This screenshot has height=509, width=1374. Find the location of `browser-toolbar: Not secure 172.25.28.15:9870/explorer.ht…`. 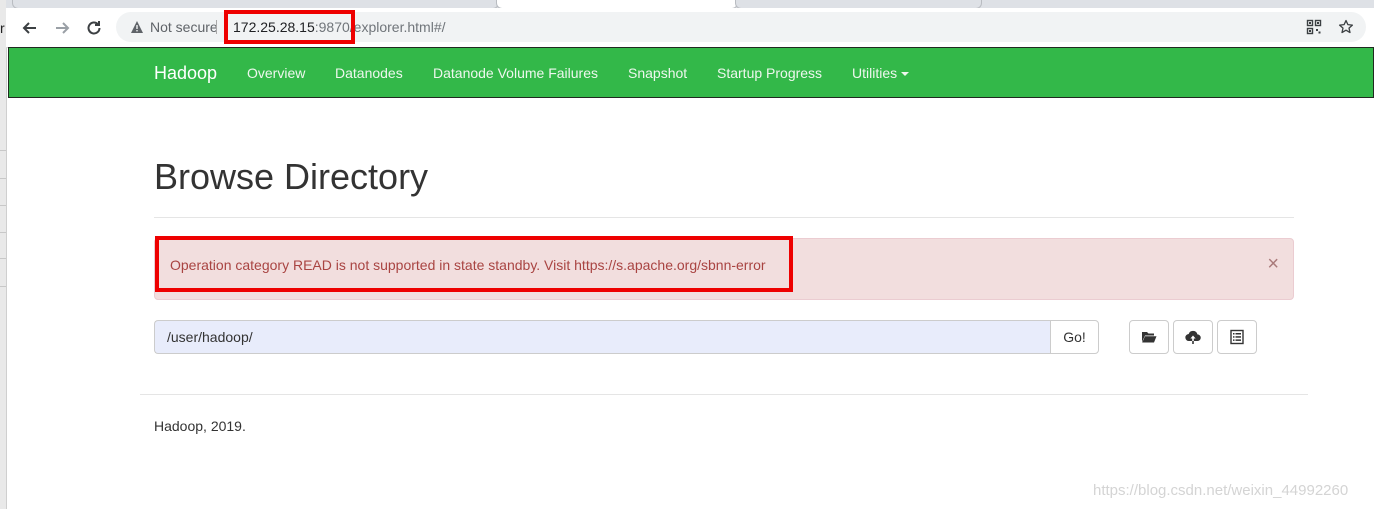

browser-toolbar: Not secure 172.25.28.15:9870/explorer.ht… is located at coordinates (690, 28).